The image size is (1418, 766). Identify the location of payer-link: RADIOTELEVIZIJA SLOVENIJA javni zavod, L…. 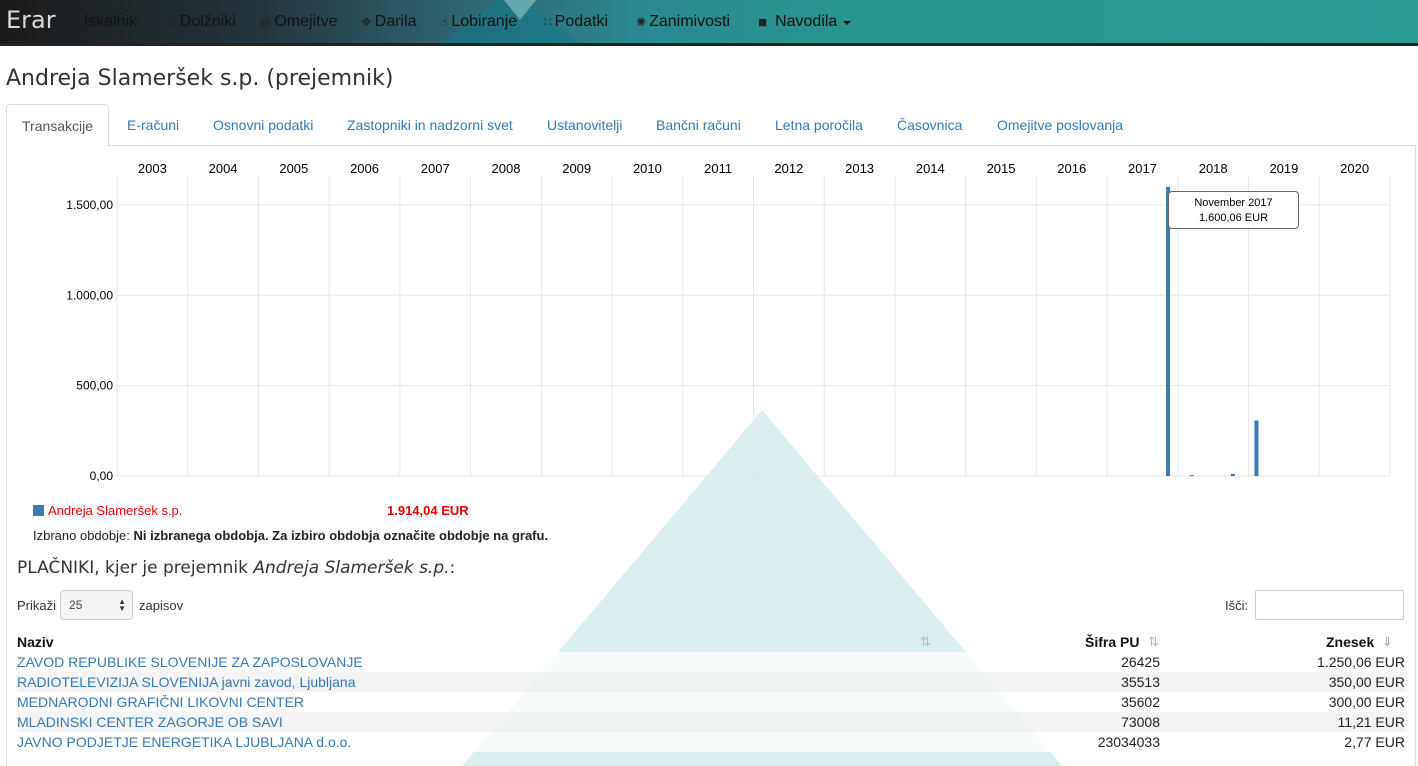
(186, 682).